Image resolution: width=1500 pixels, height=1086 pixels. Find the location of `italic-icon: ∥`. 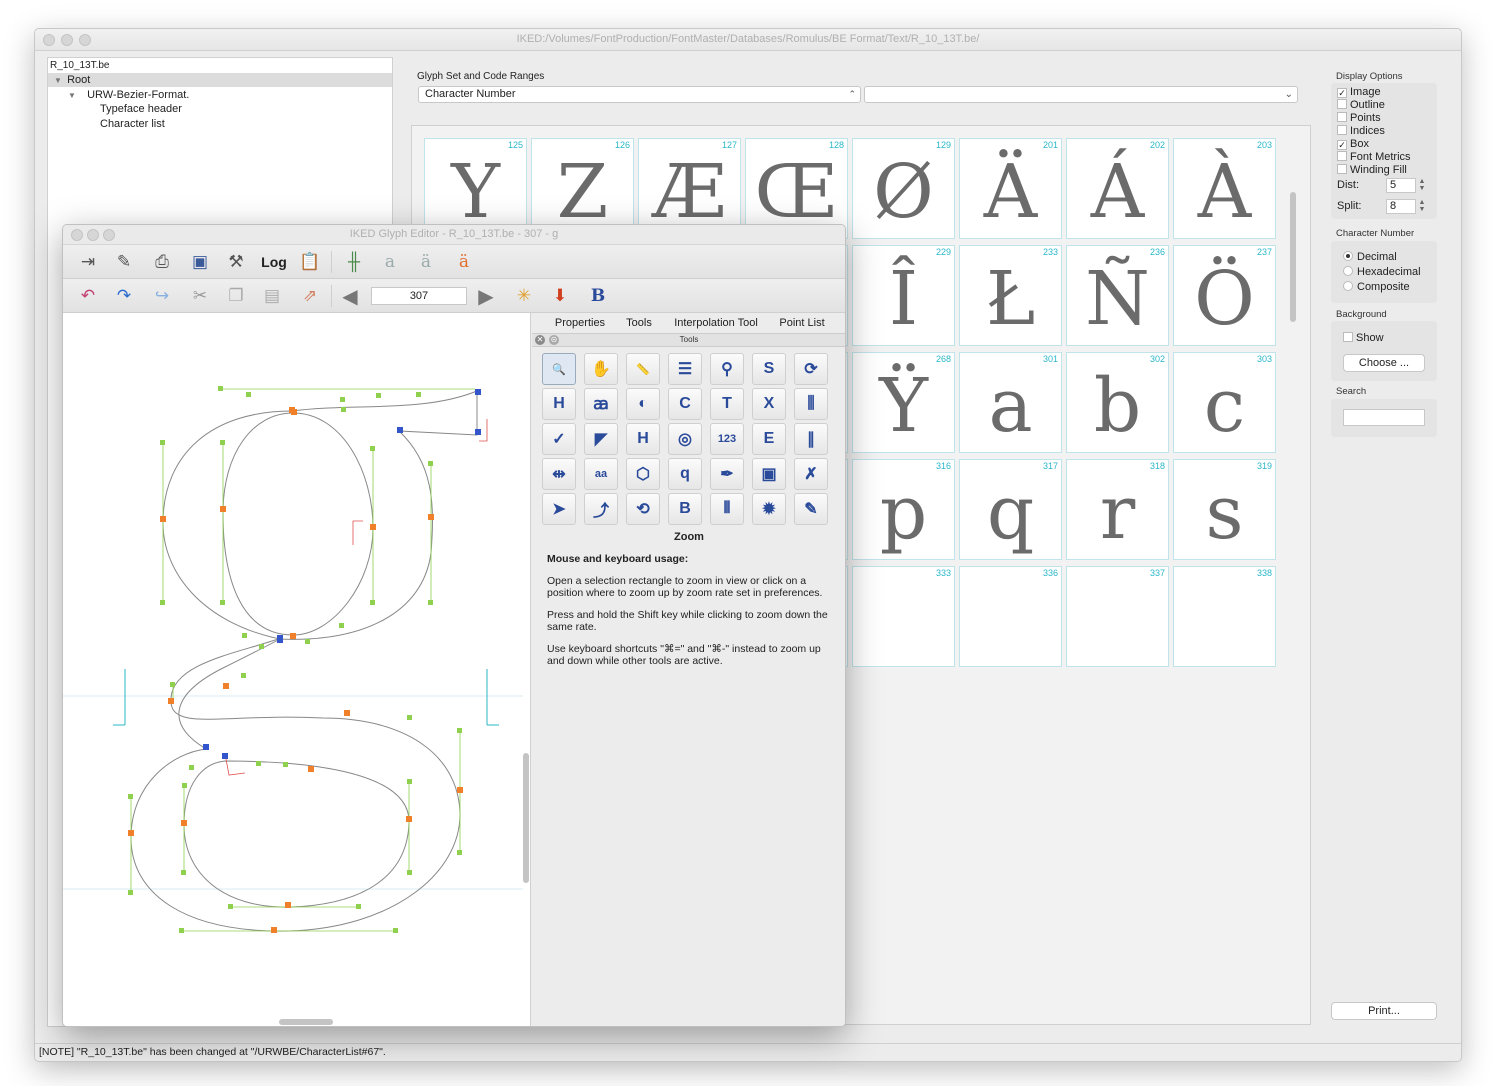

italic-icon: ∥ is located at coordinates (811, 439).